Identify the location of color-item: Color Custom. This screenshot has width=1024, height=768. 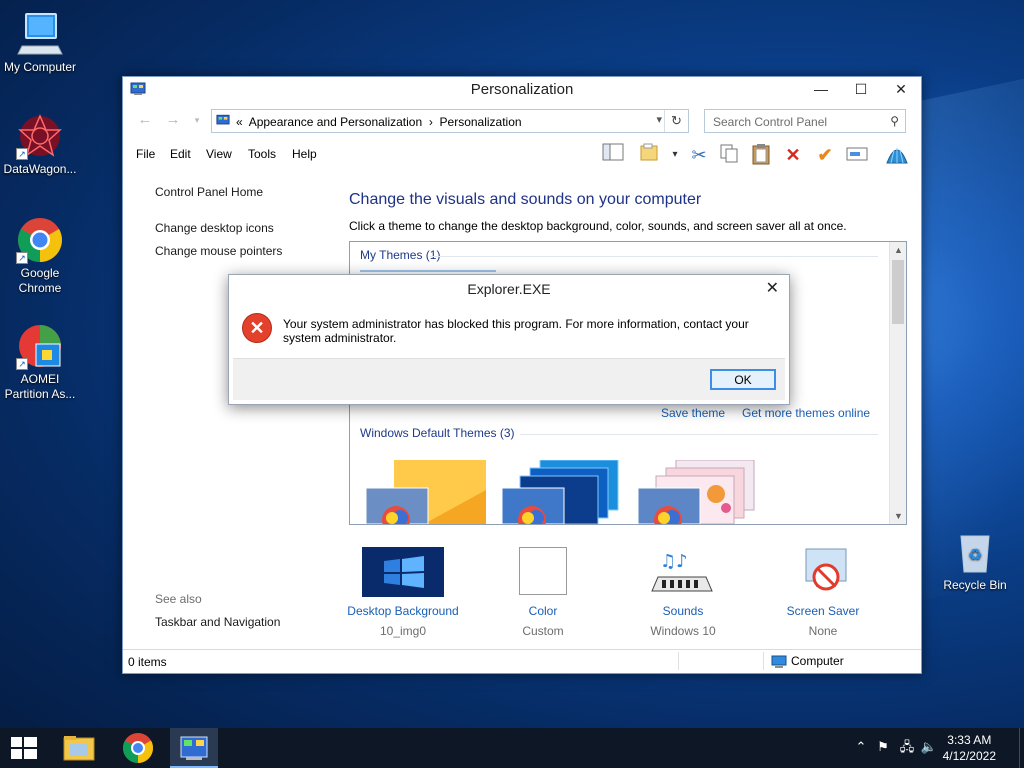
(543, 592).